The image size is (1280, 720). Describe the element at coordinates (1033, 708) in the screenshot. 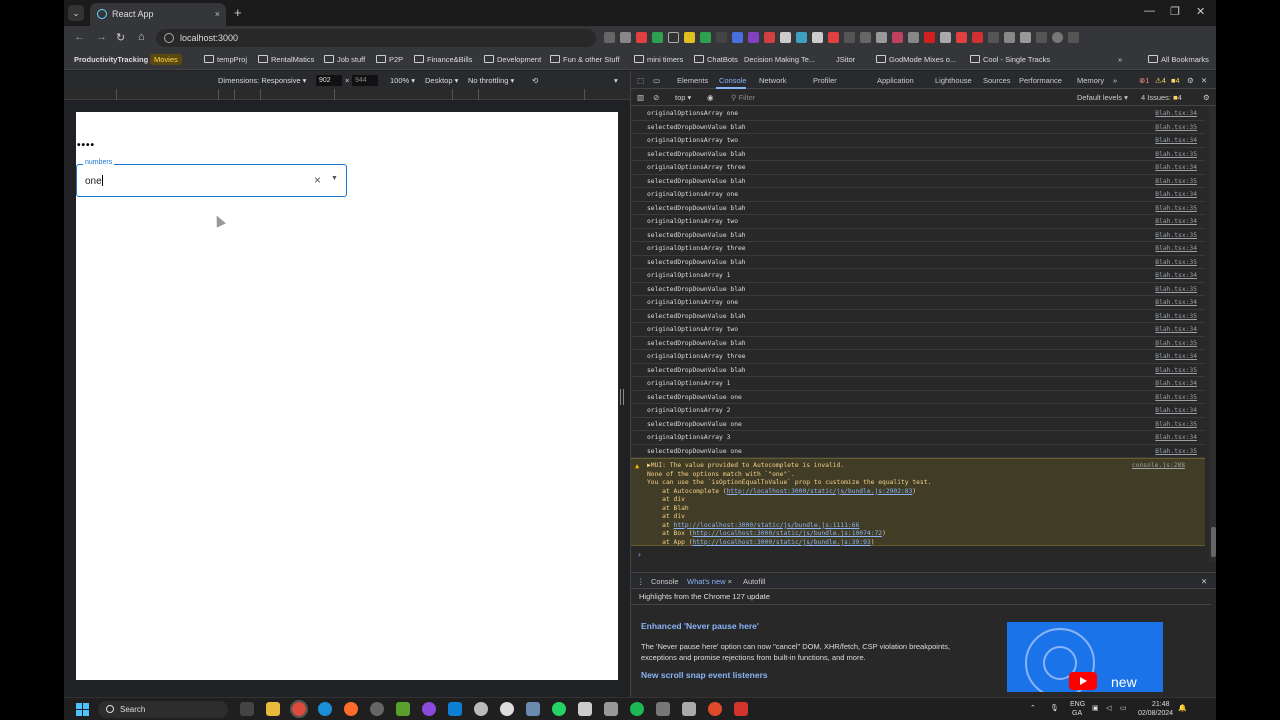

I see `tray-overflow-icon: ⌃` at that location.